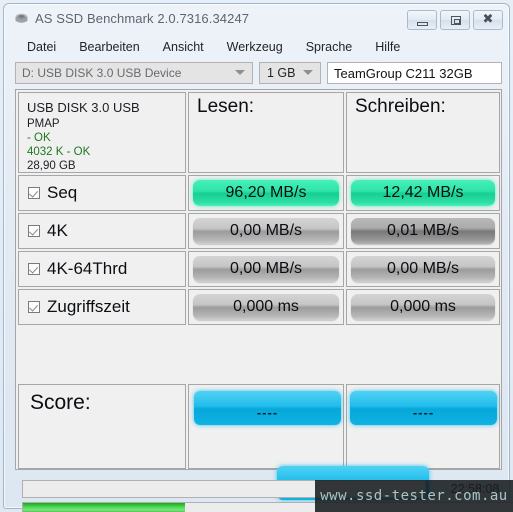  What do you see at coordinates (87, 268) in the screenshot?
I see `row-label-4k-64thrd-text: 4K-64Thrd` at bounding box center [87, 268].